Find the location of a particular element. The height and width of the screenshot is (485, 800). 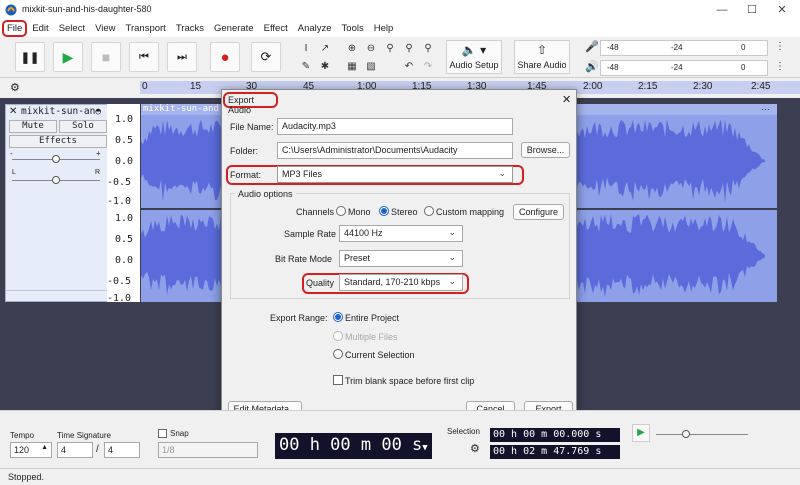

timeline-tick-label: 2:00 is located at coordinates (593, 86).